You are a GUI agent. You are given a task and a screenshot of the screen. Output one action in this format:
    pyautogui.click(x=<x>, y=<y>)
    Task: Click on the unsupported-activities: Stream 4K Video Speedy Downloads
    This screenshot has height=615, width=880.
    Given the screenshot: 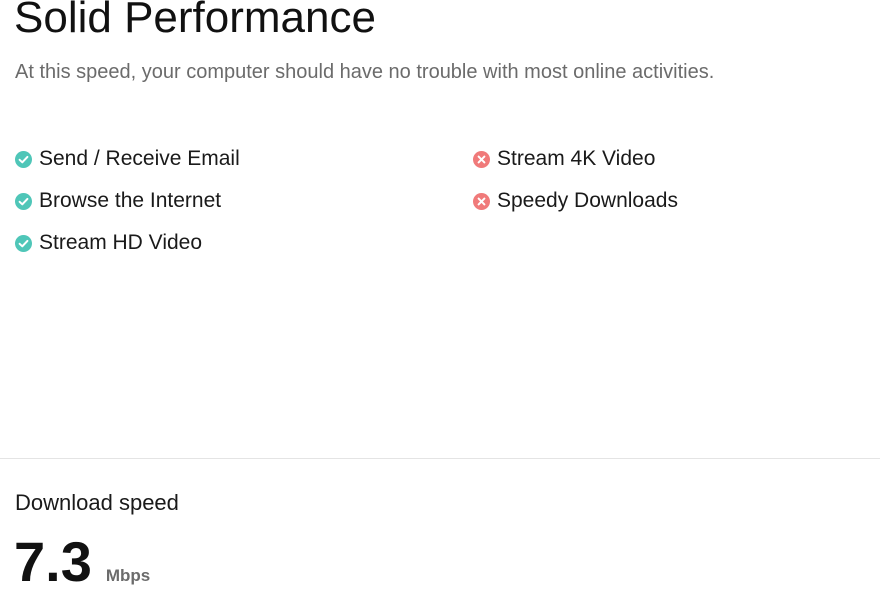 What is the action you would take?
    pyautogui.click(x=575, y=186)
    